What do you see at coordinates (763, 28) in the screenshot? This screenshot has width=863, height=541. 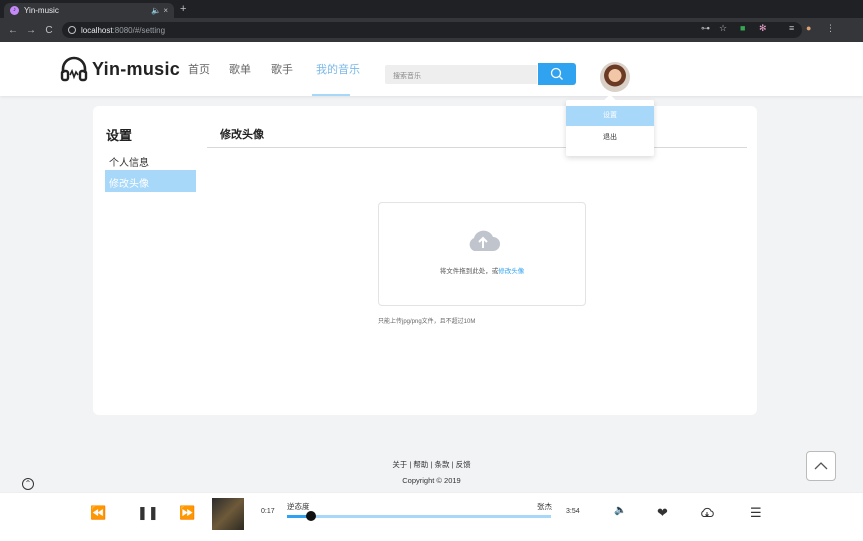 I see `extension-pinwheel-icon: ✻` at bounding box center [763, 28].